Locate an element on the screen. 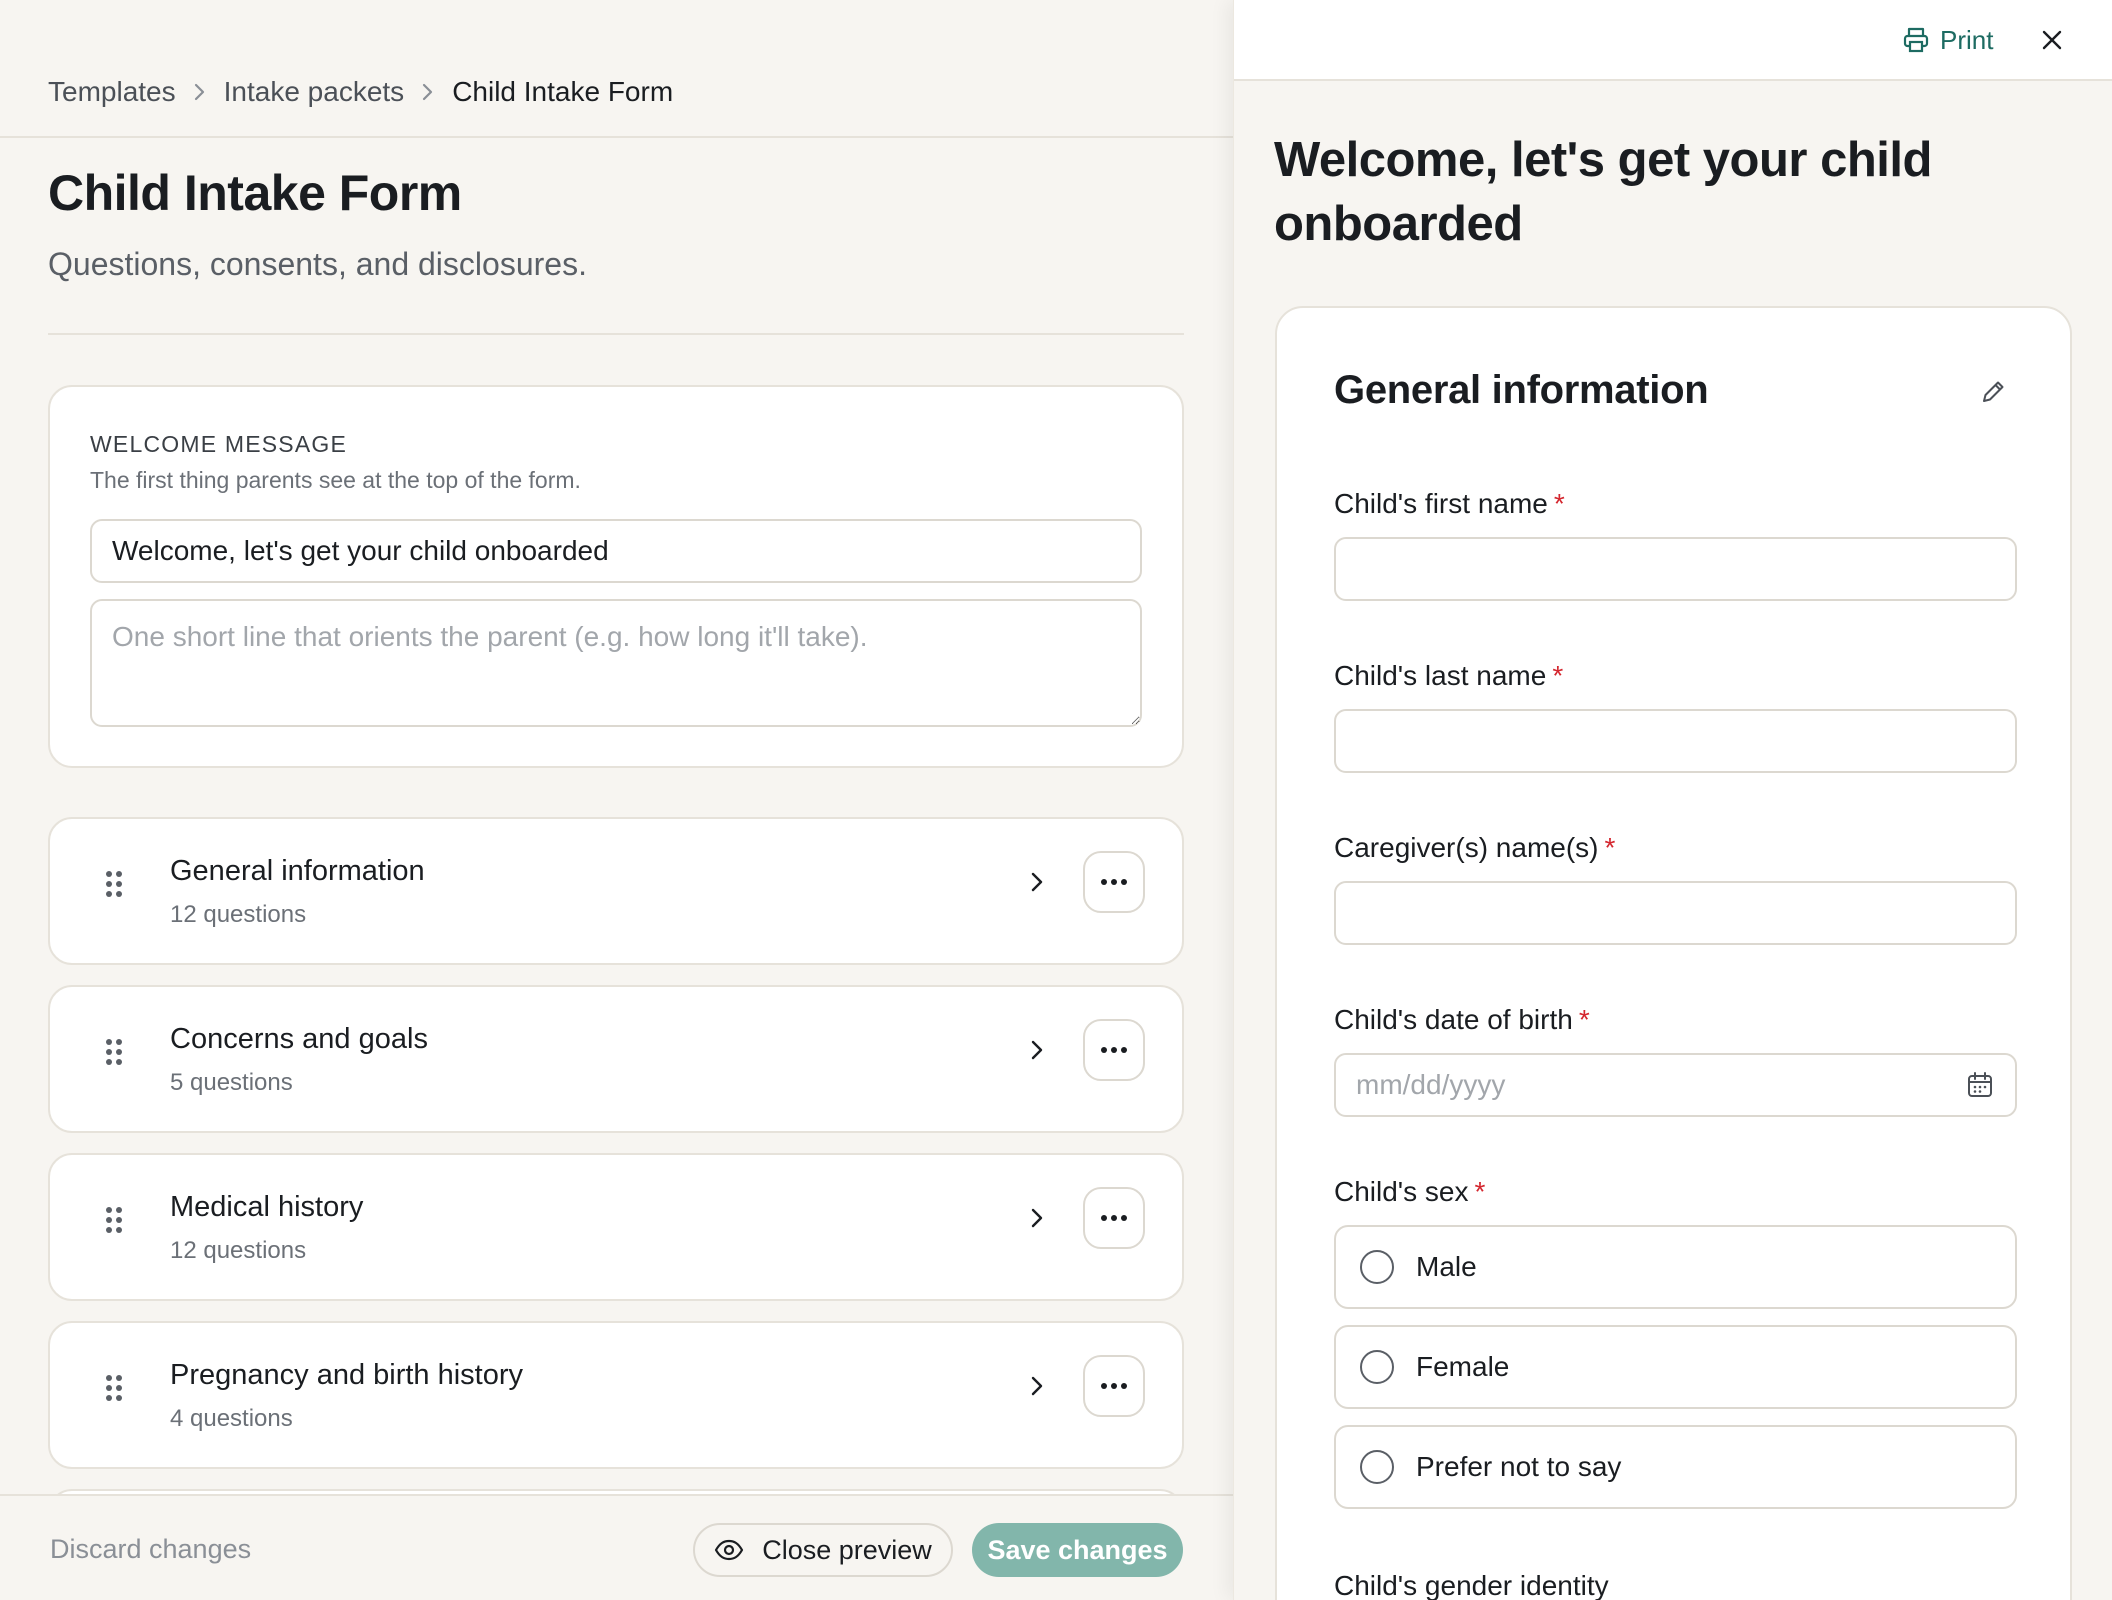 Image resolution: width=2112 pixels, height=1600 pixels. radio-label: Female is located at coordinates (1463, 1366).